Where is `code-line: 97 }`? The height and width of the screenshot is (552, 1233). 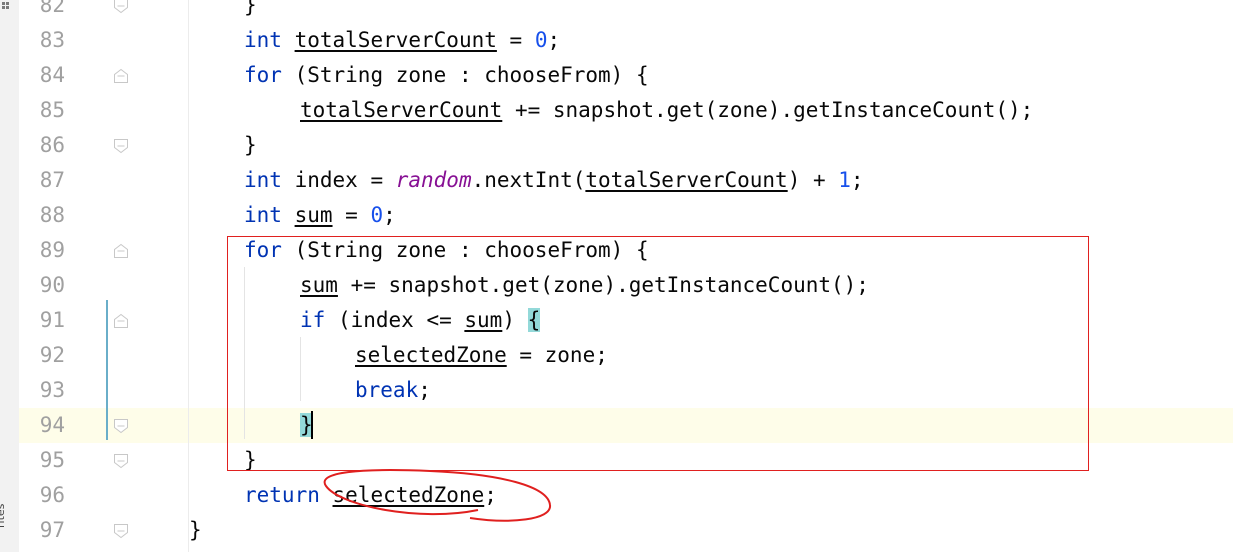
code-line: 97 } is located at coordinates (616, 530).